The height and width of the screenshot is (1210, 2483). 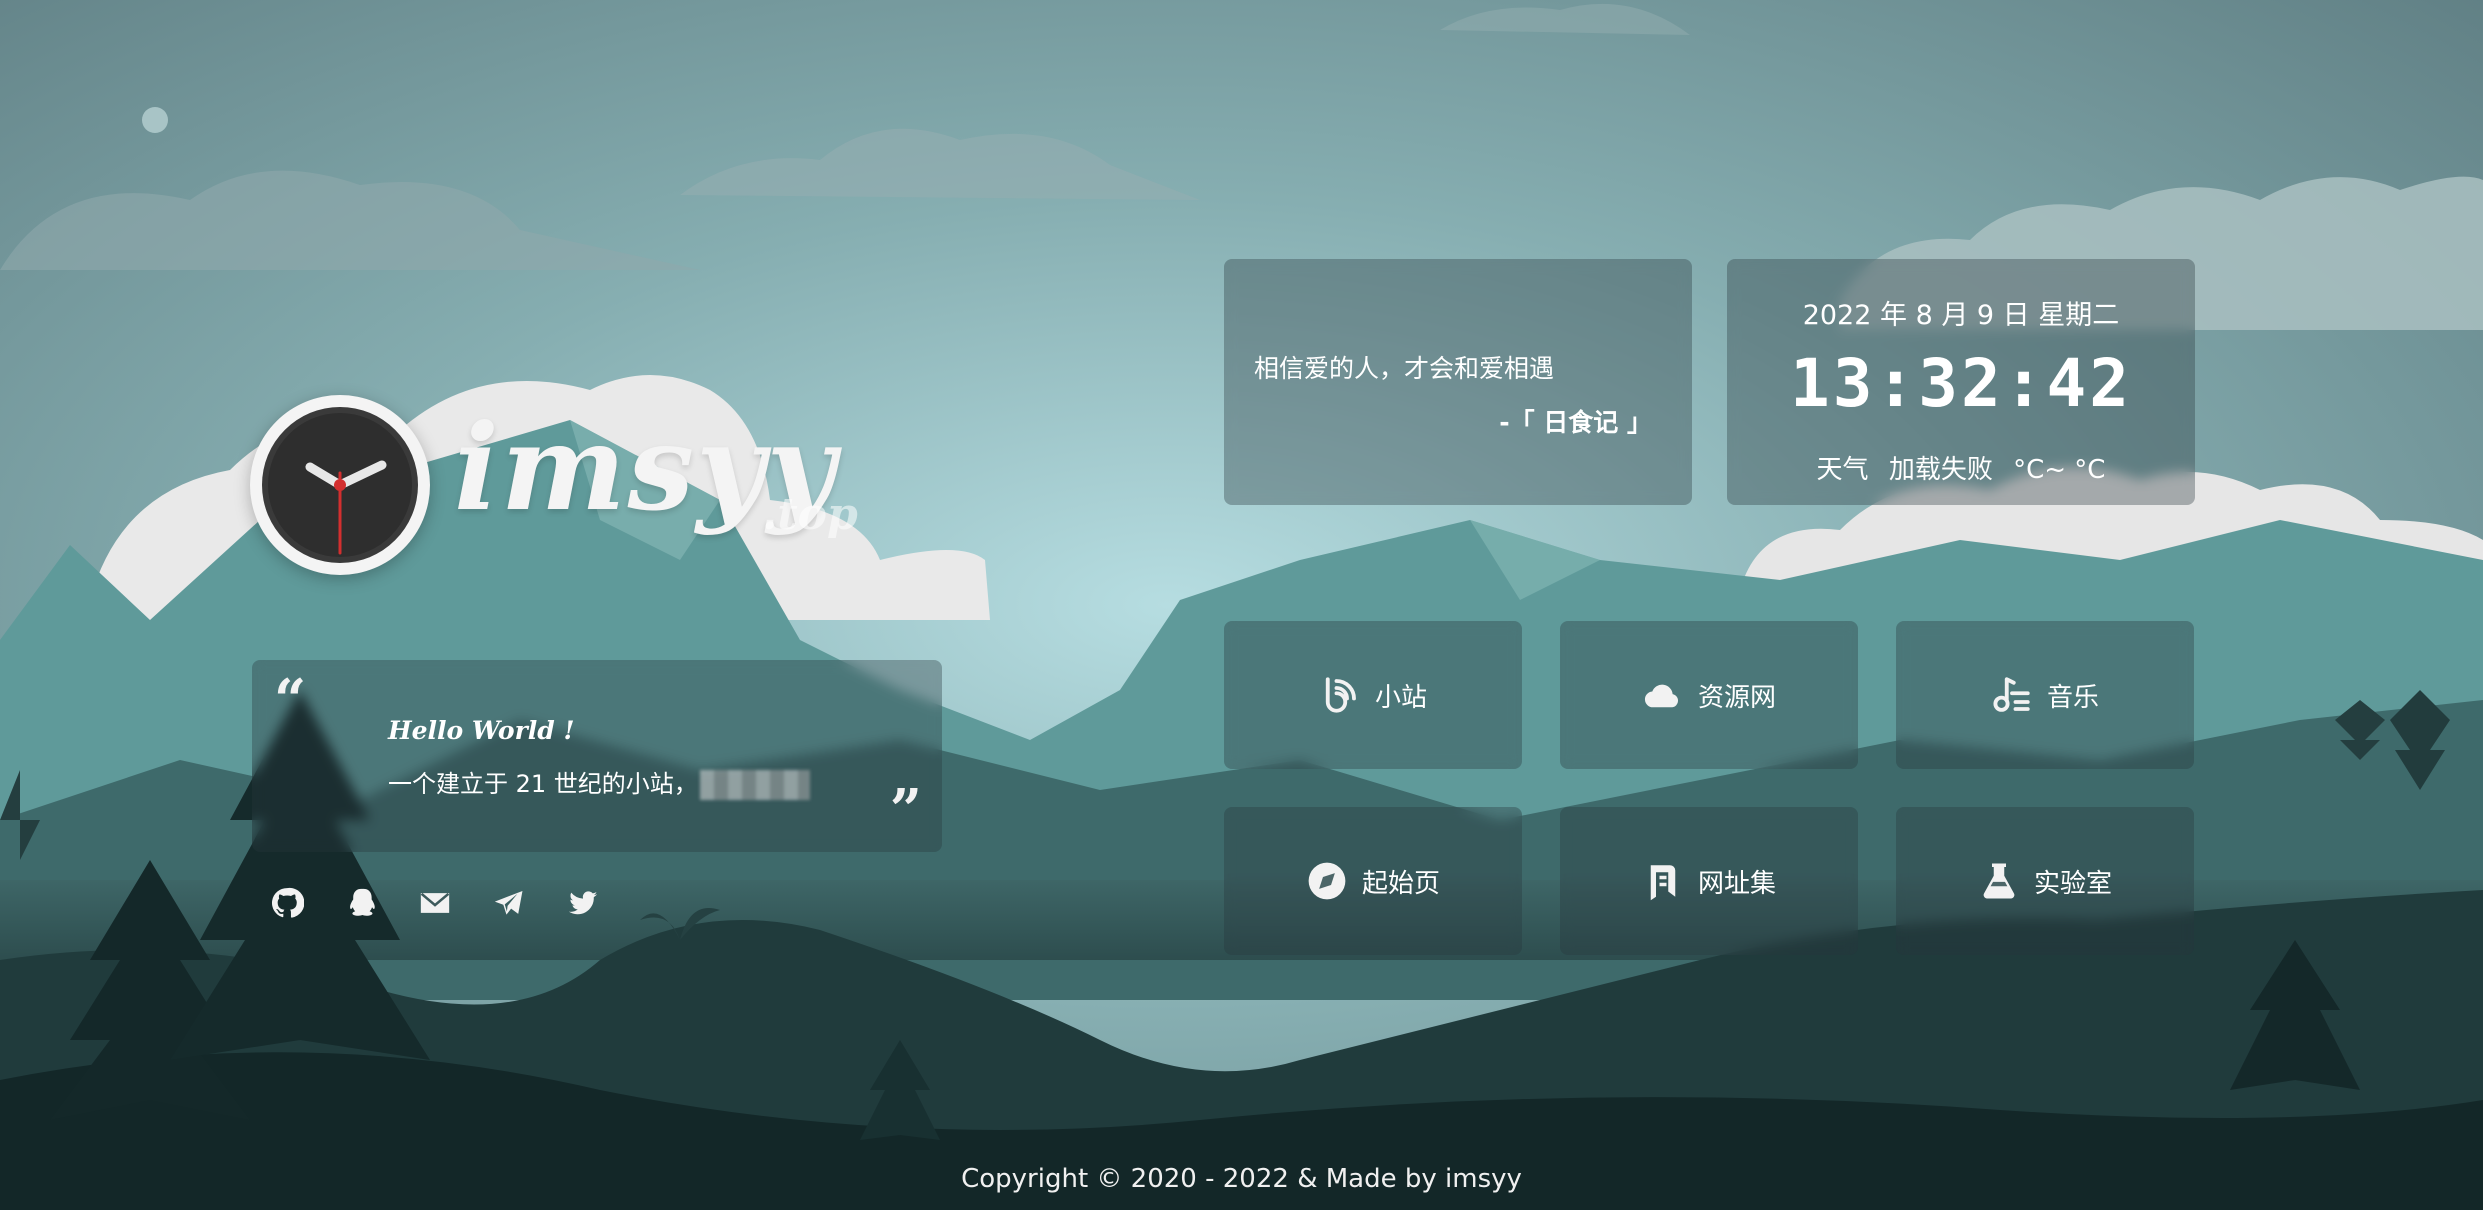 What do you see at coordinates (290, 700) in the screenshot?
I see `open-quote-icon: “` at bounding box center [290, 700].